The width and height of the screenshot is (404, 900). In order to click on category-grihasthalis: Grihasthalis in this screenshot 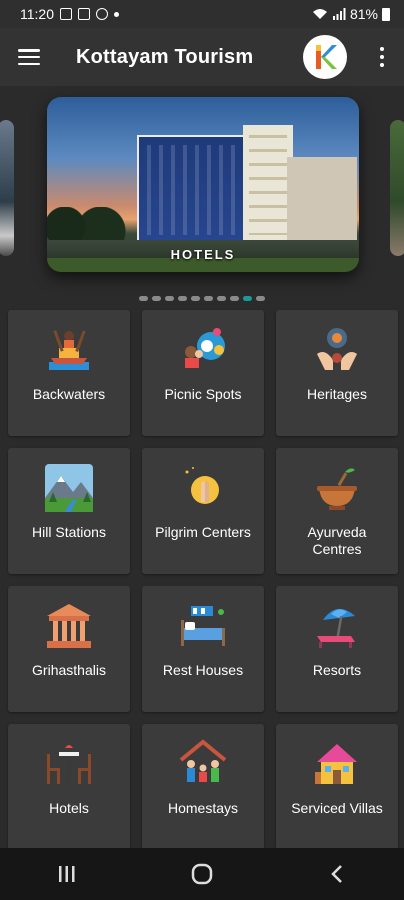, I will do `click(69, 649)`.